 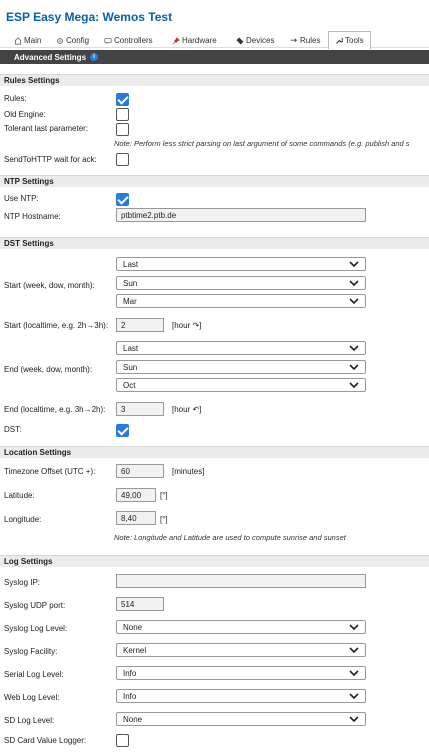 I want to click on dst-label: DST:, so click(x=13, y=429).